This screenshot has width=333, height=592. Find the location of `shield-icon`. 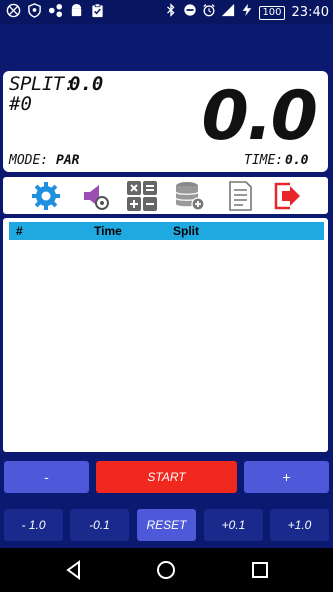

shield-icon is located at coordinates (34, 13).